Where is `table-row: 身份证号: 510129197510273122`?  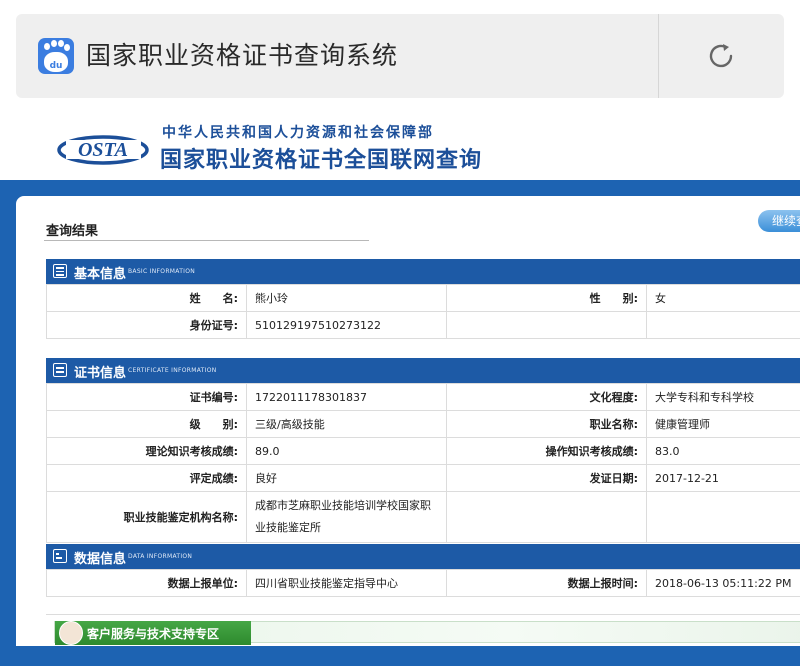 table-row: 身份证号: 510129197510273122 is located at coordinates (423, 325).